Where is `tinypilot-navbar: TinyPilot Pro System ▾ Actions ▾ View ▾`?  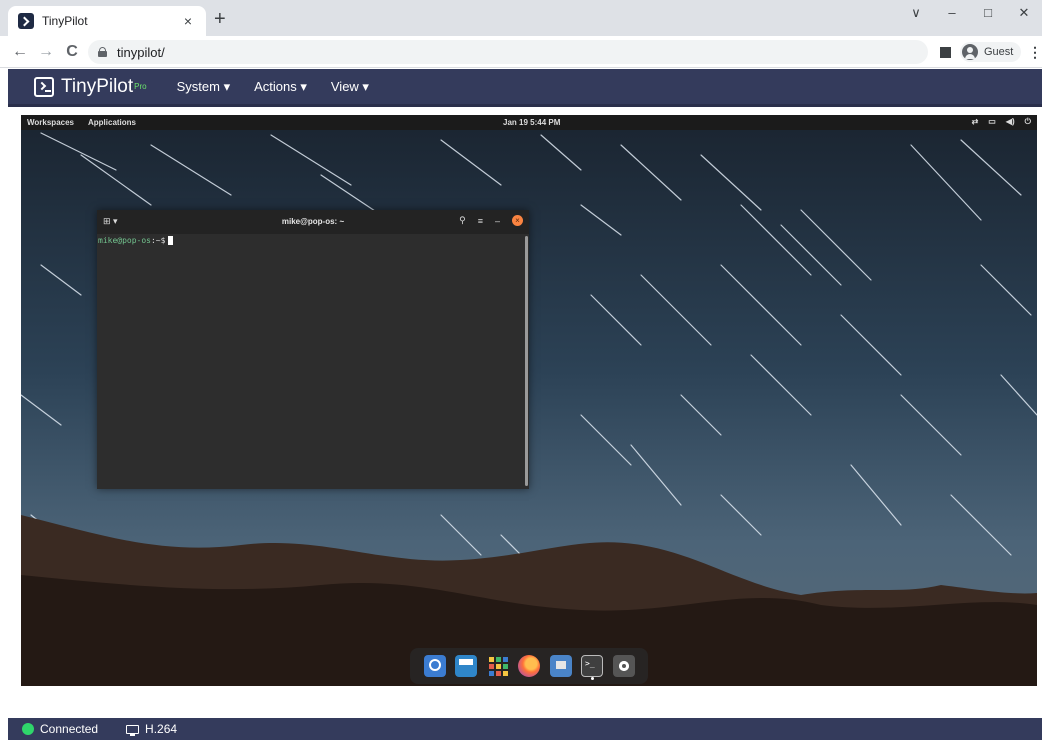
tinypilot-navbar: TinyPilot Pro System ▾ Actions ▾ View ▾ is located at coordinates (525, 88).